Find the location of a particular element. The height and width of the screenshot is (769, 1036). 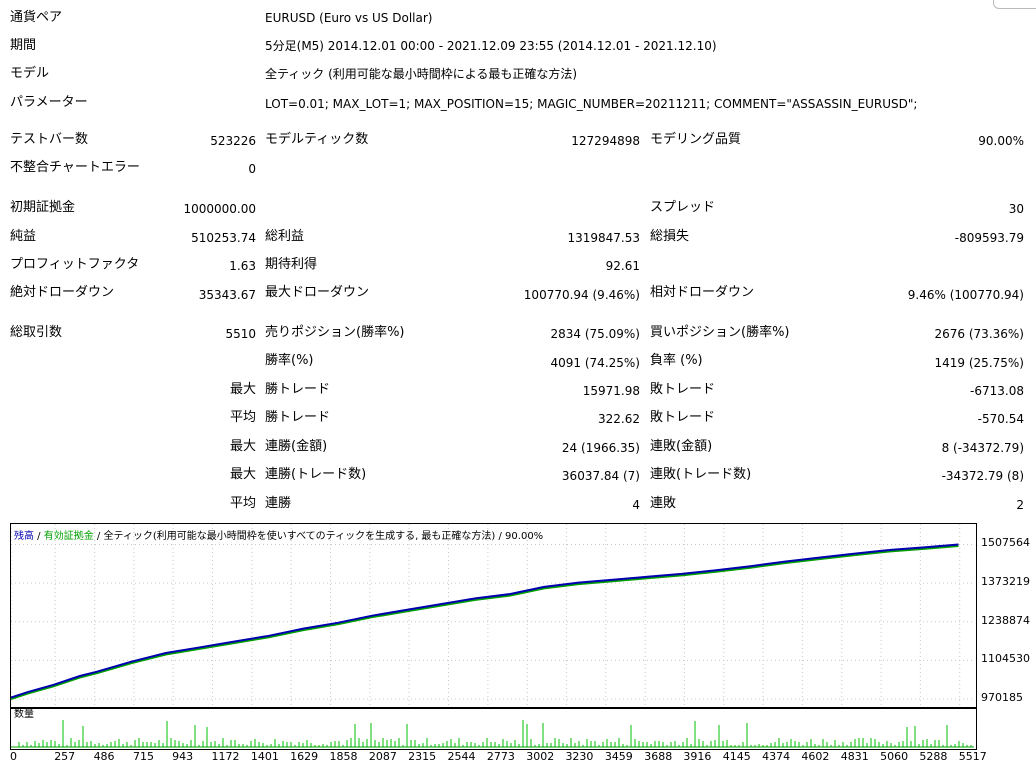

lloss-label: 敗トレード is located at coordinates (683, 389).